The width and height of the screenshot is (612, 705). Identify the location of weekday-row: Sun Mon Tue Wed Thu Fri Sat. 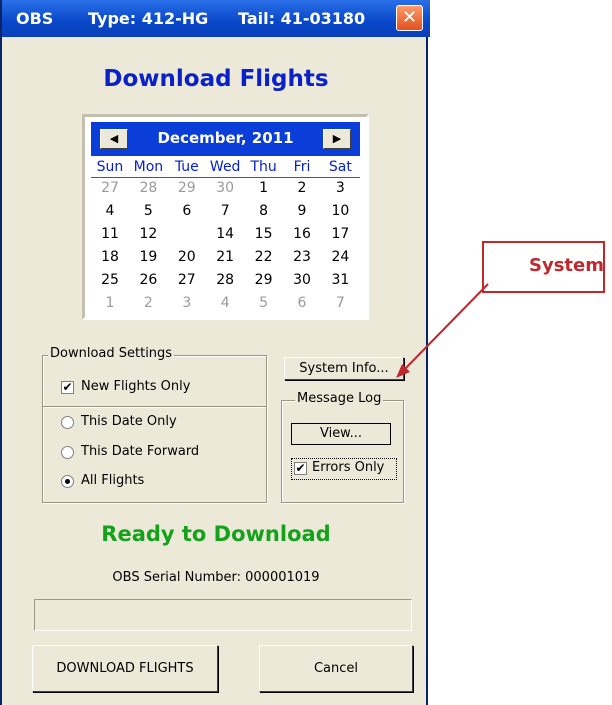
(225, 168).